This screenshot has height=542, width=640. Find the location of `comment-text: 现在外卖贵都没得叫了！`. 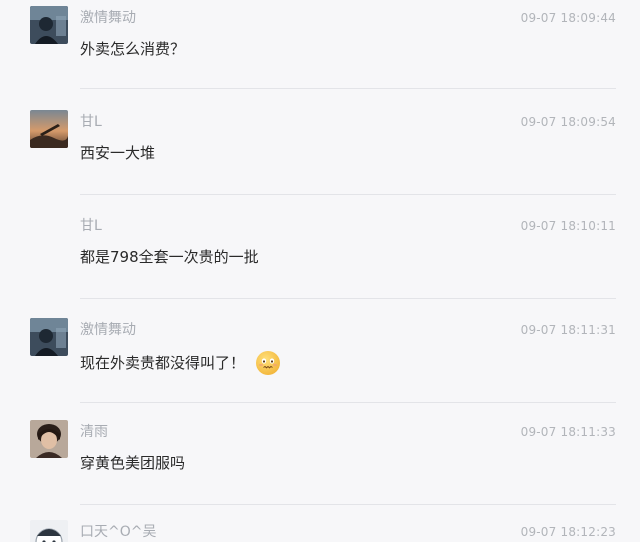

comment-text: 现在外卖贵都没得叫了！ is located at coordinates (180, 363).